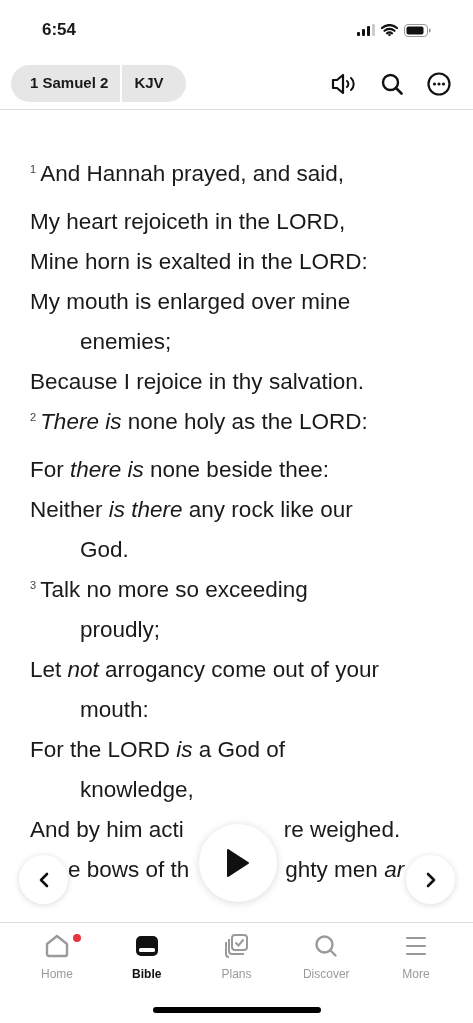 The width and height of the screenshot is (473, 1023). What do you see at coordinates (191, 510) in the screenshot?
I see `verse-text: Neither is there any rock like our` at bounding box center [191, 510].